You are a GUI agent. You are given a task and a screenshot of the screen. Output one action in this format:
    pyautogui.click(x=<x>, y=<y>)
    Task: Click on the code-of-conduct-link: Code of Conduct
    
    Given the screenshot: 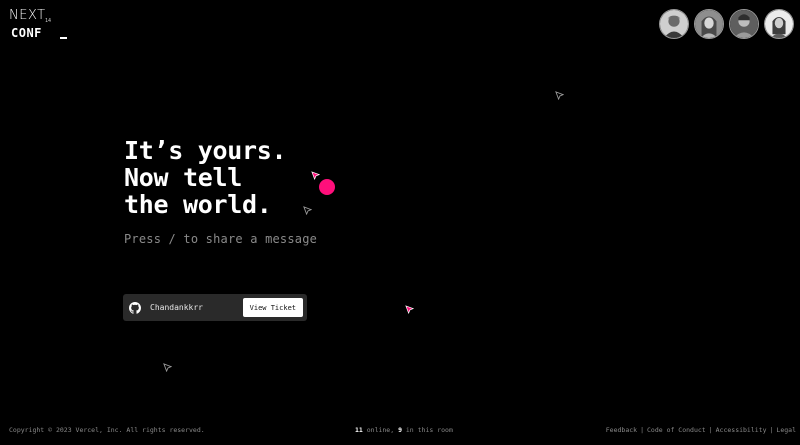 What is the action you would take?
    pyautogui.click(x=676, y=430)
    